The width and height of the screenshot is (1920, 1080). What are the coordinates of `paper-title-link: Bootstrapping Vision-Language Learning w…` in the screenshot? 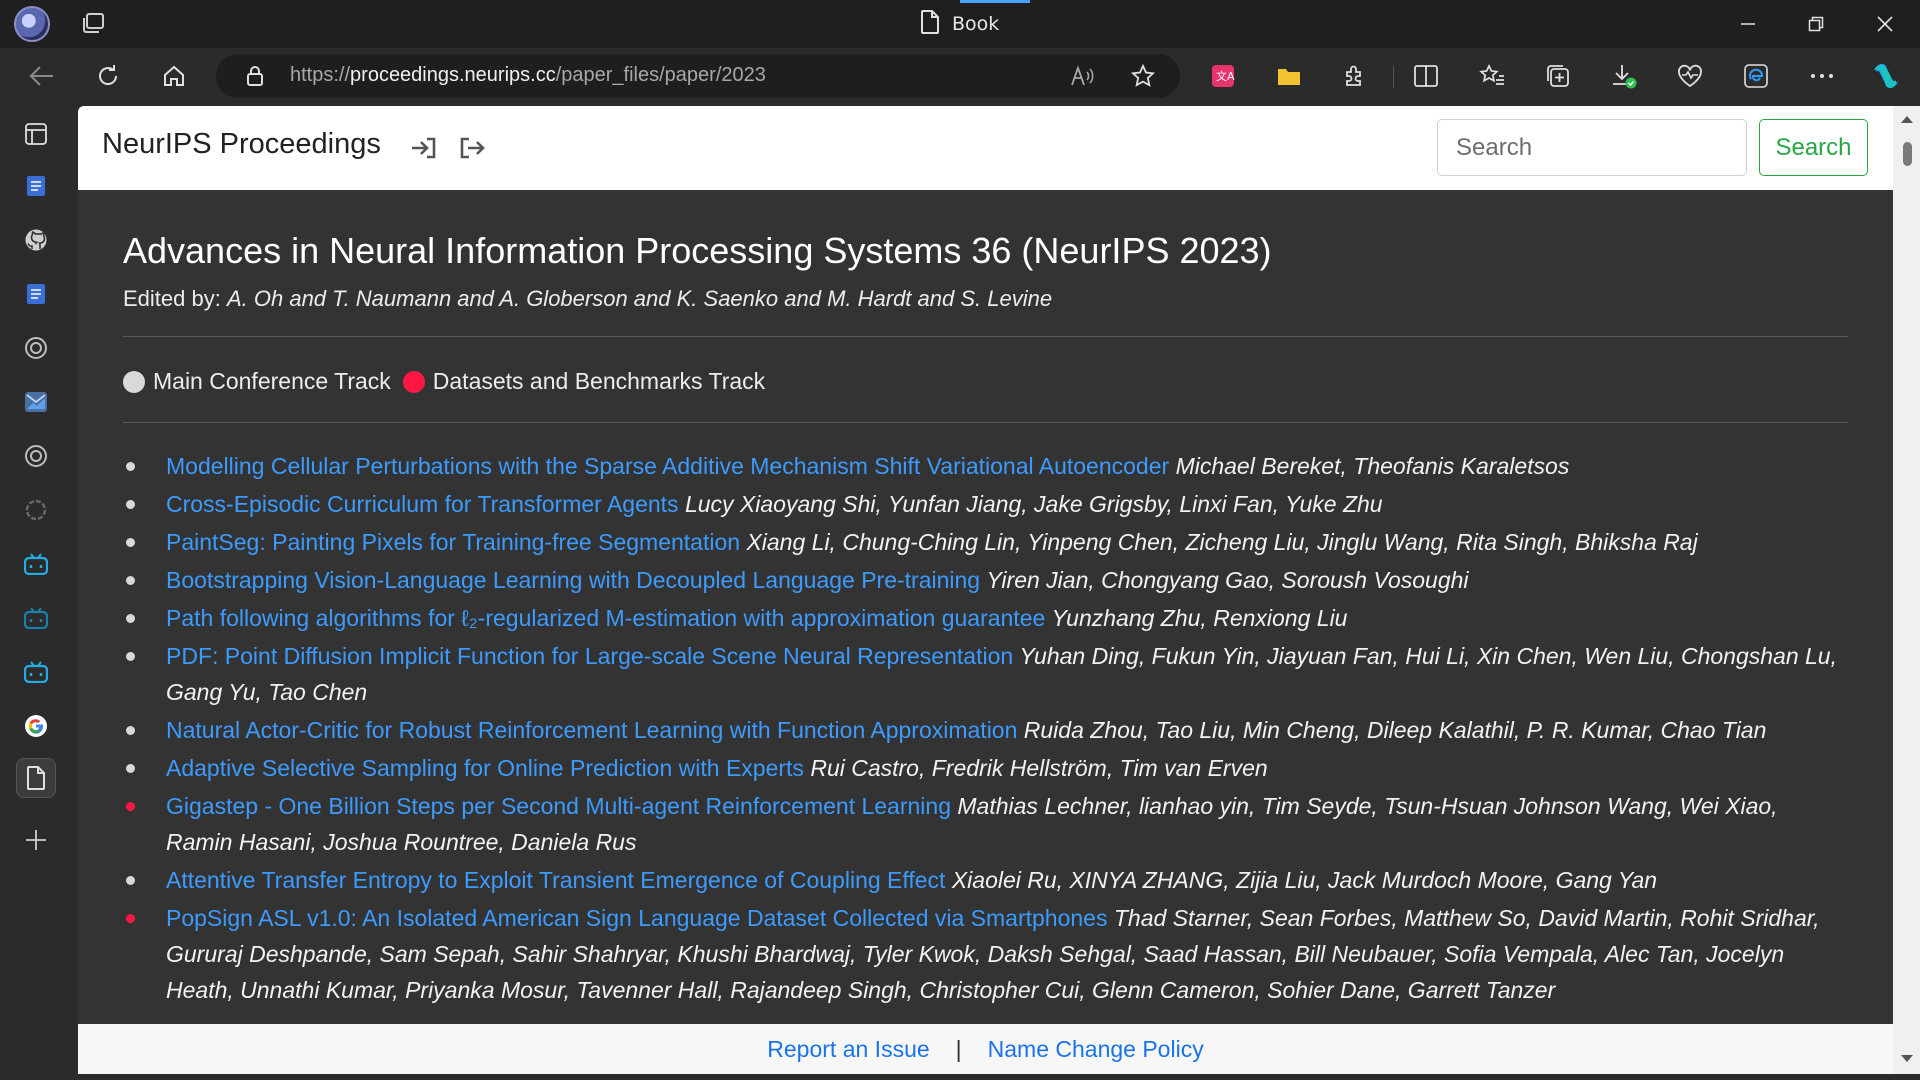 It's located at (573, 580).